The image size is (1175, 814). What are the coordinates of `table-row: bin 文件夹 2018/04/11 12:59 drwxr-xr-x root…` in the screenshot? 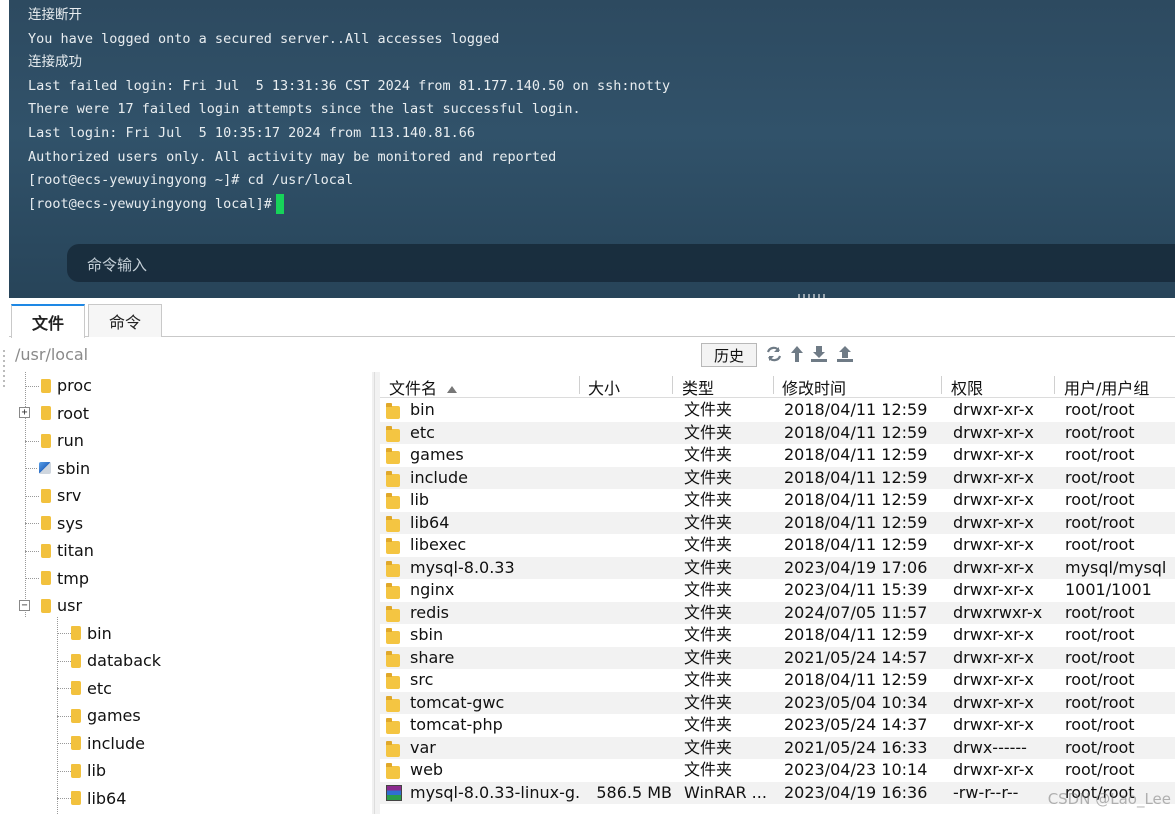 It's located at (777, 410).